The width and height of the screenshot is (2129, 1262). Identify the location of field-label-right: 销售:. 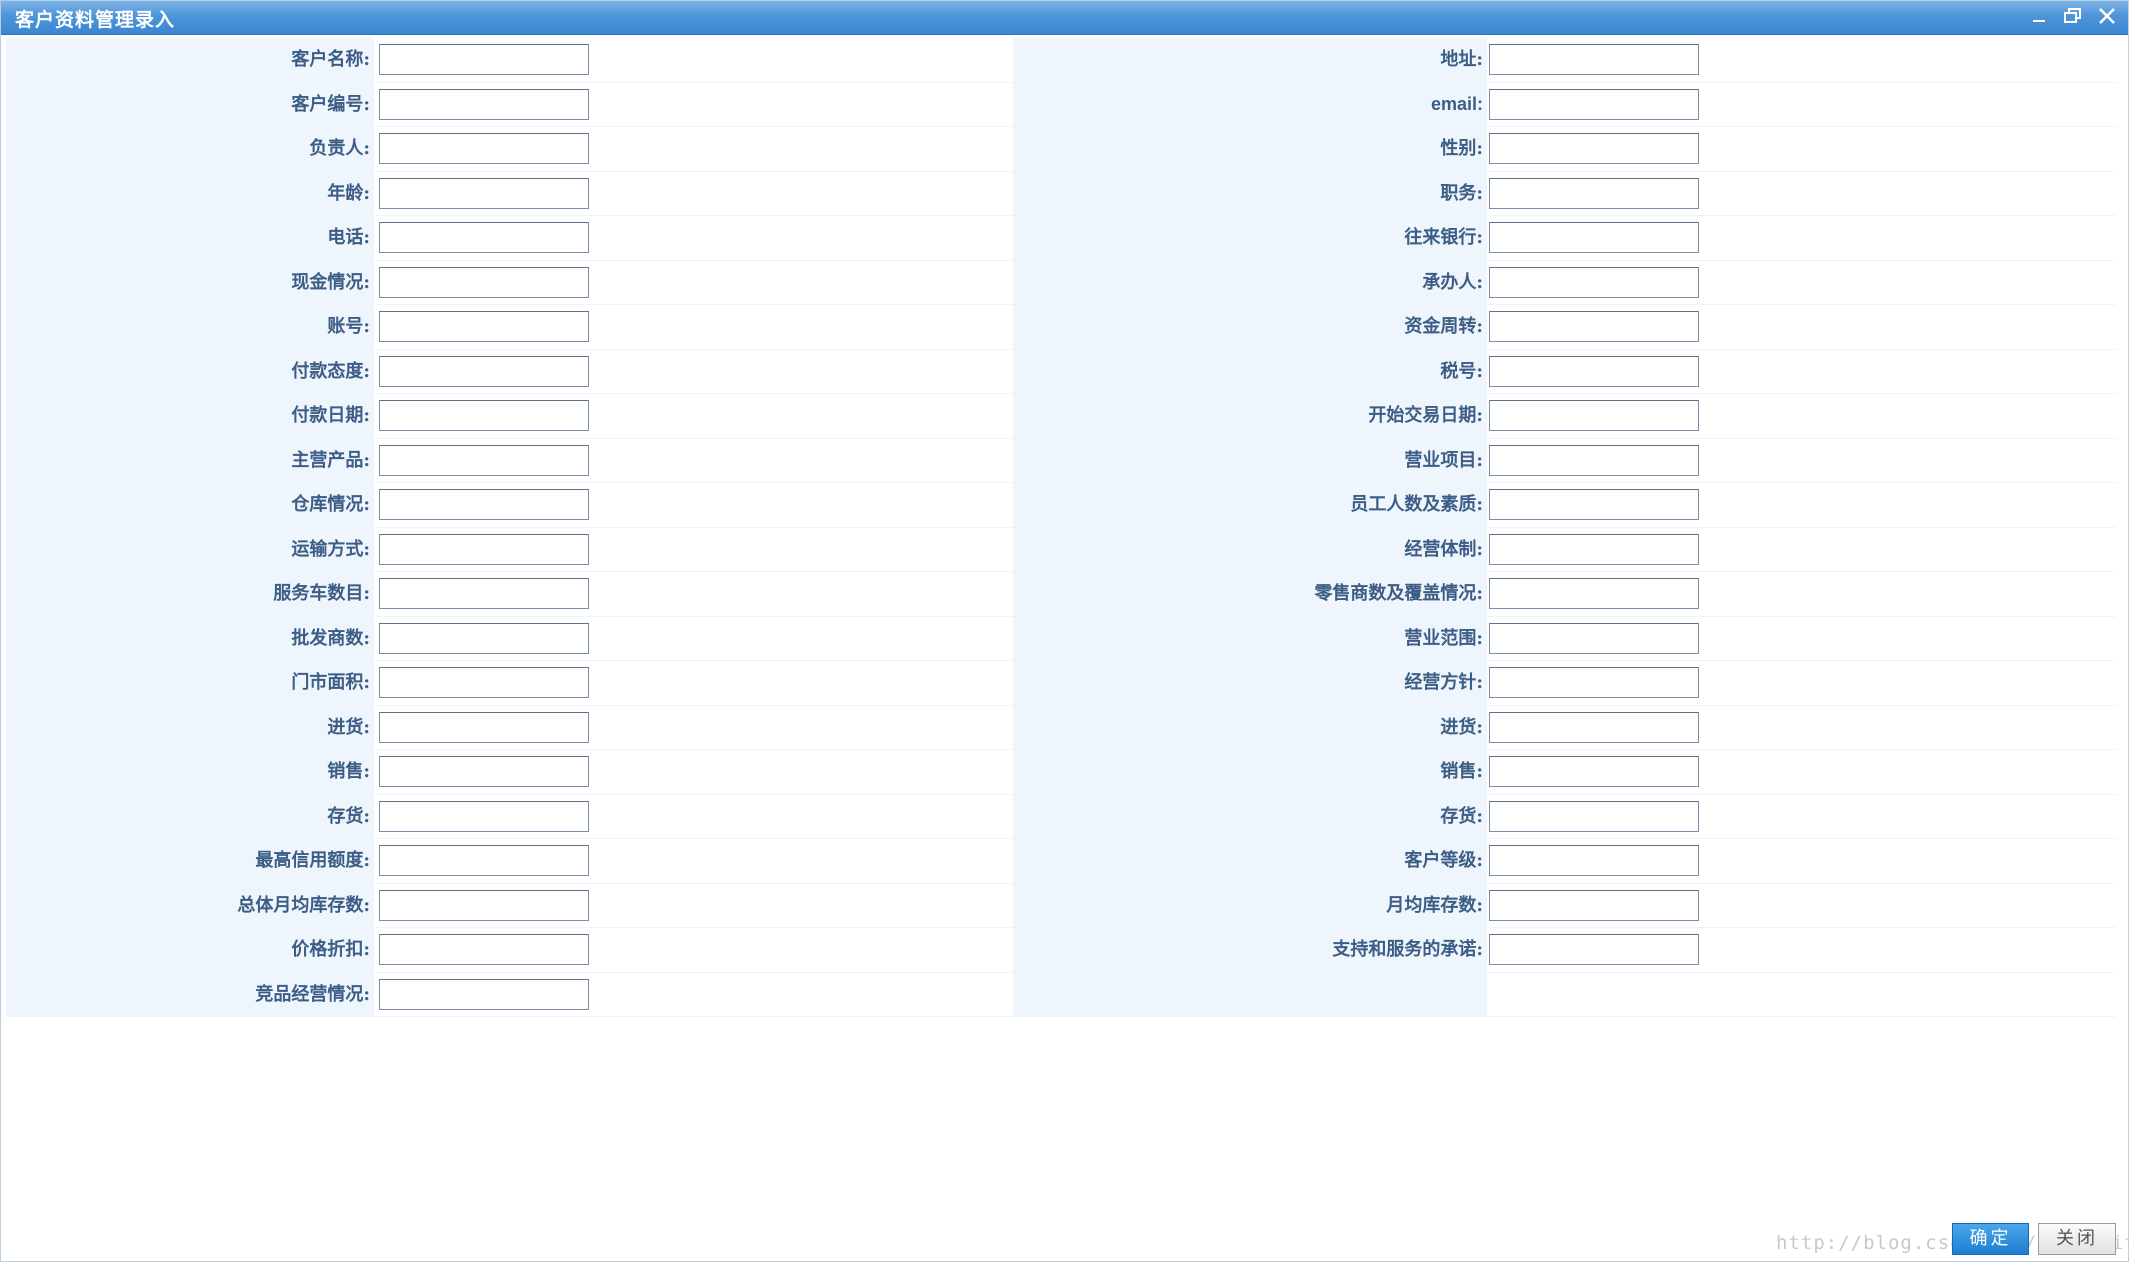
(1250, 772).